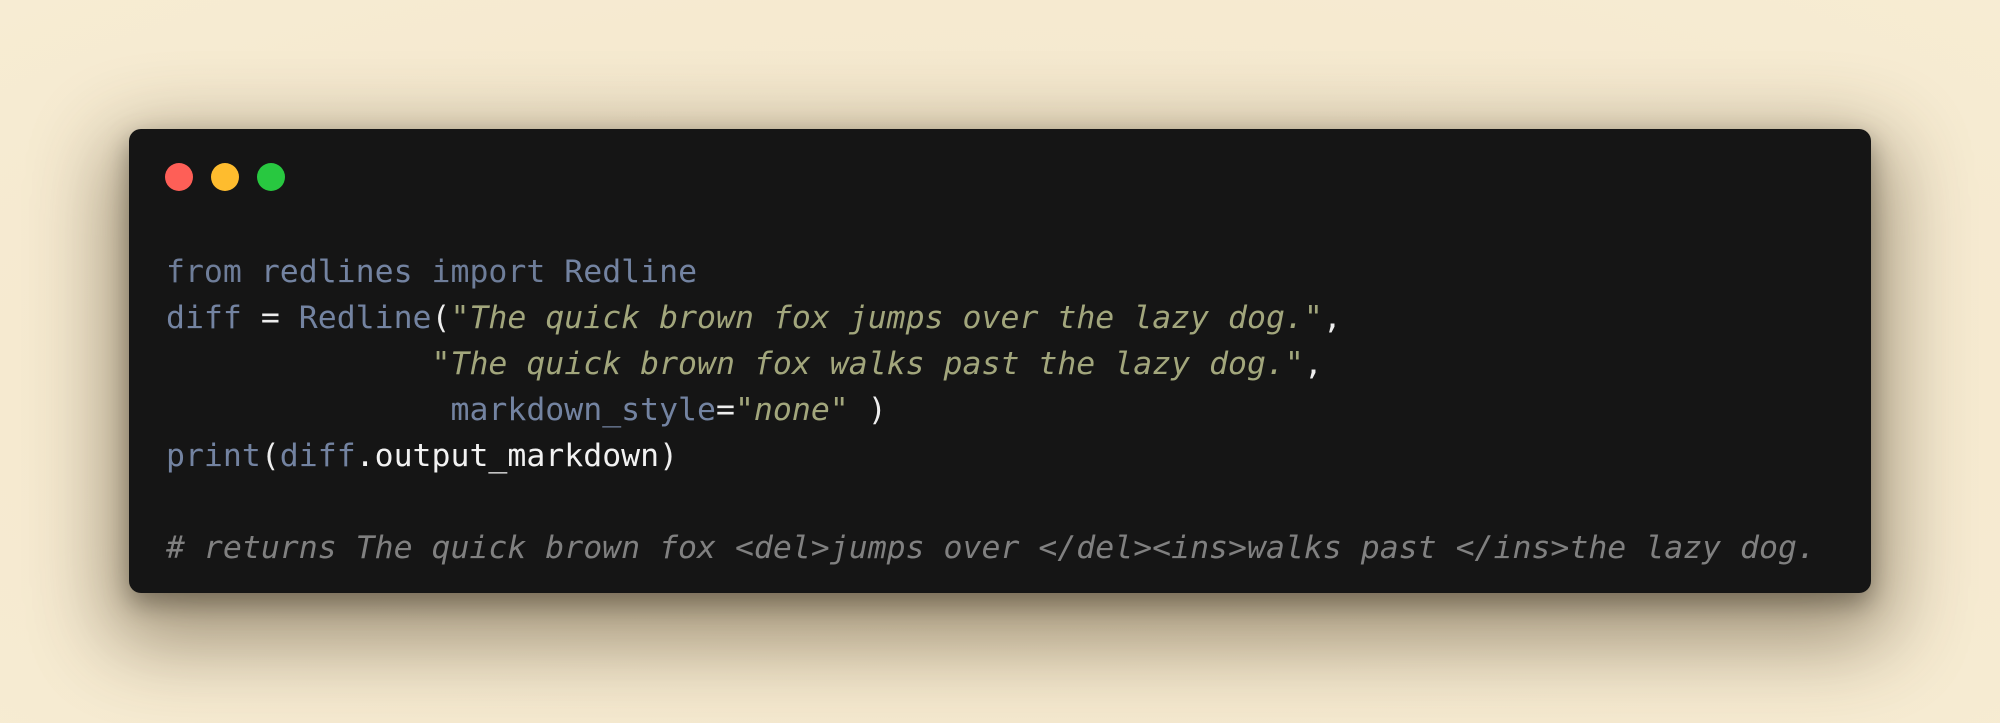  Describe the element at coordinates (365, 318) in the screenshot. I see `class-call: Redline` at that location.